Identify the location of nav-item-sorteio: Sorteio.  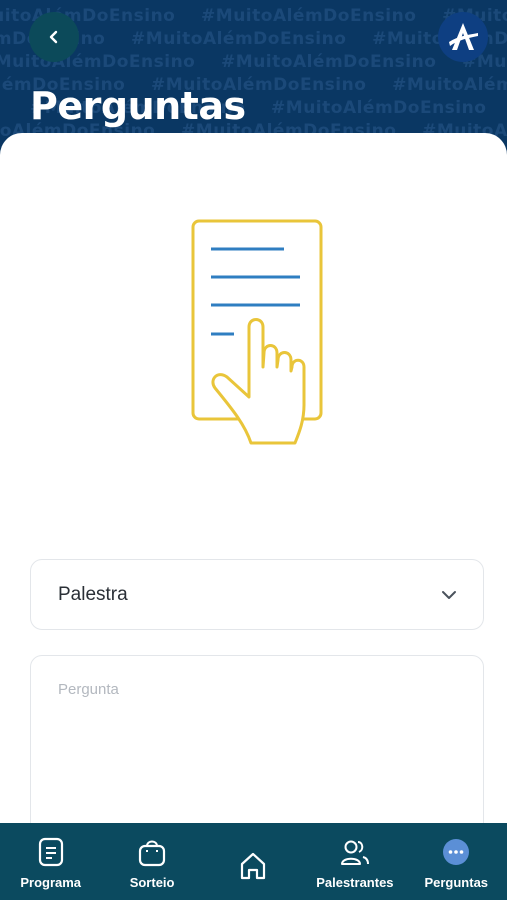
(151, 861).